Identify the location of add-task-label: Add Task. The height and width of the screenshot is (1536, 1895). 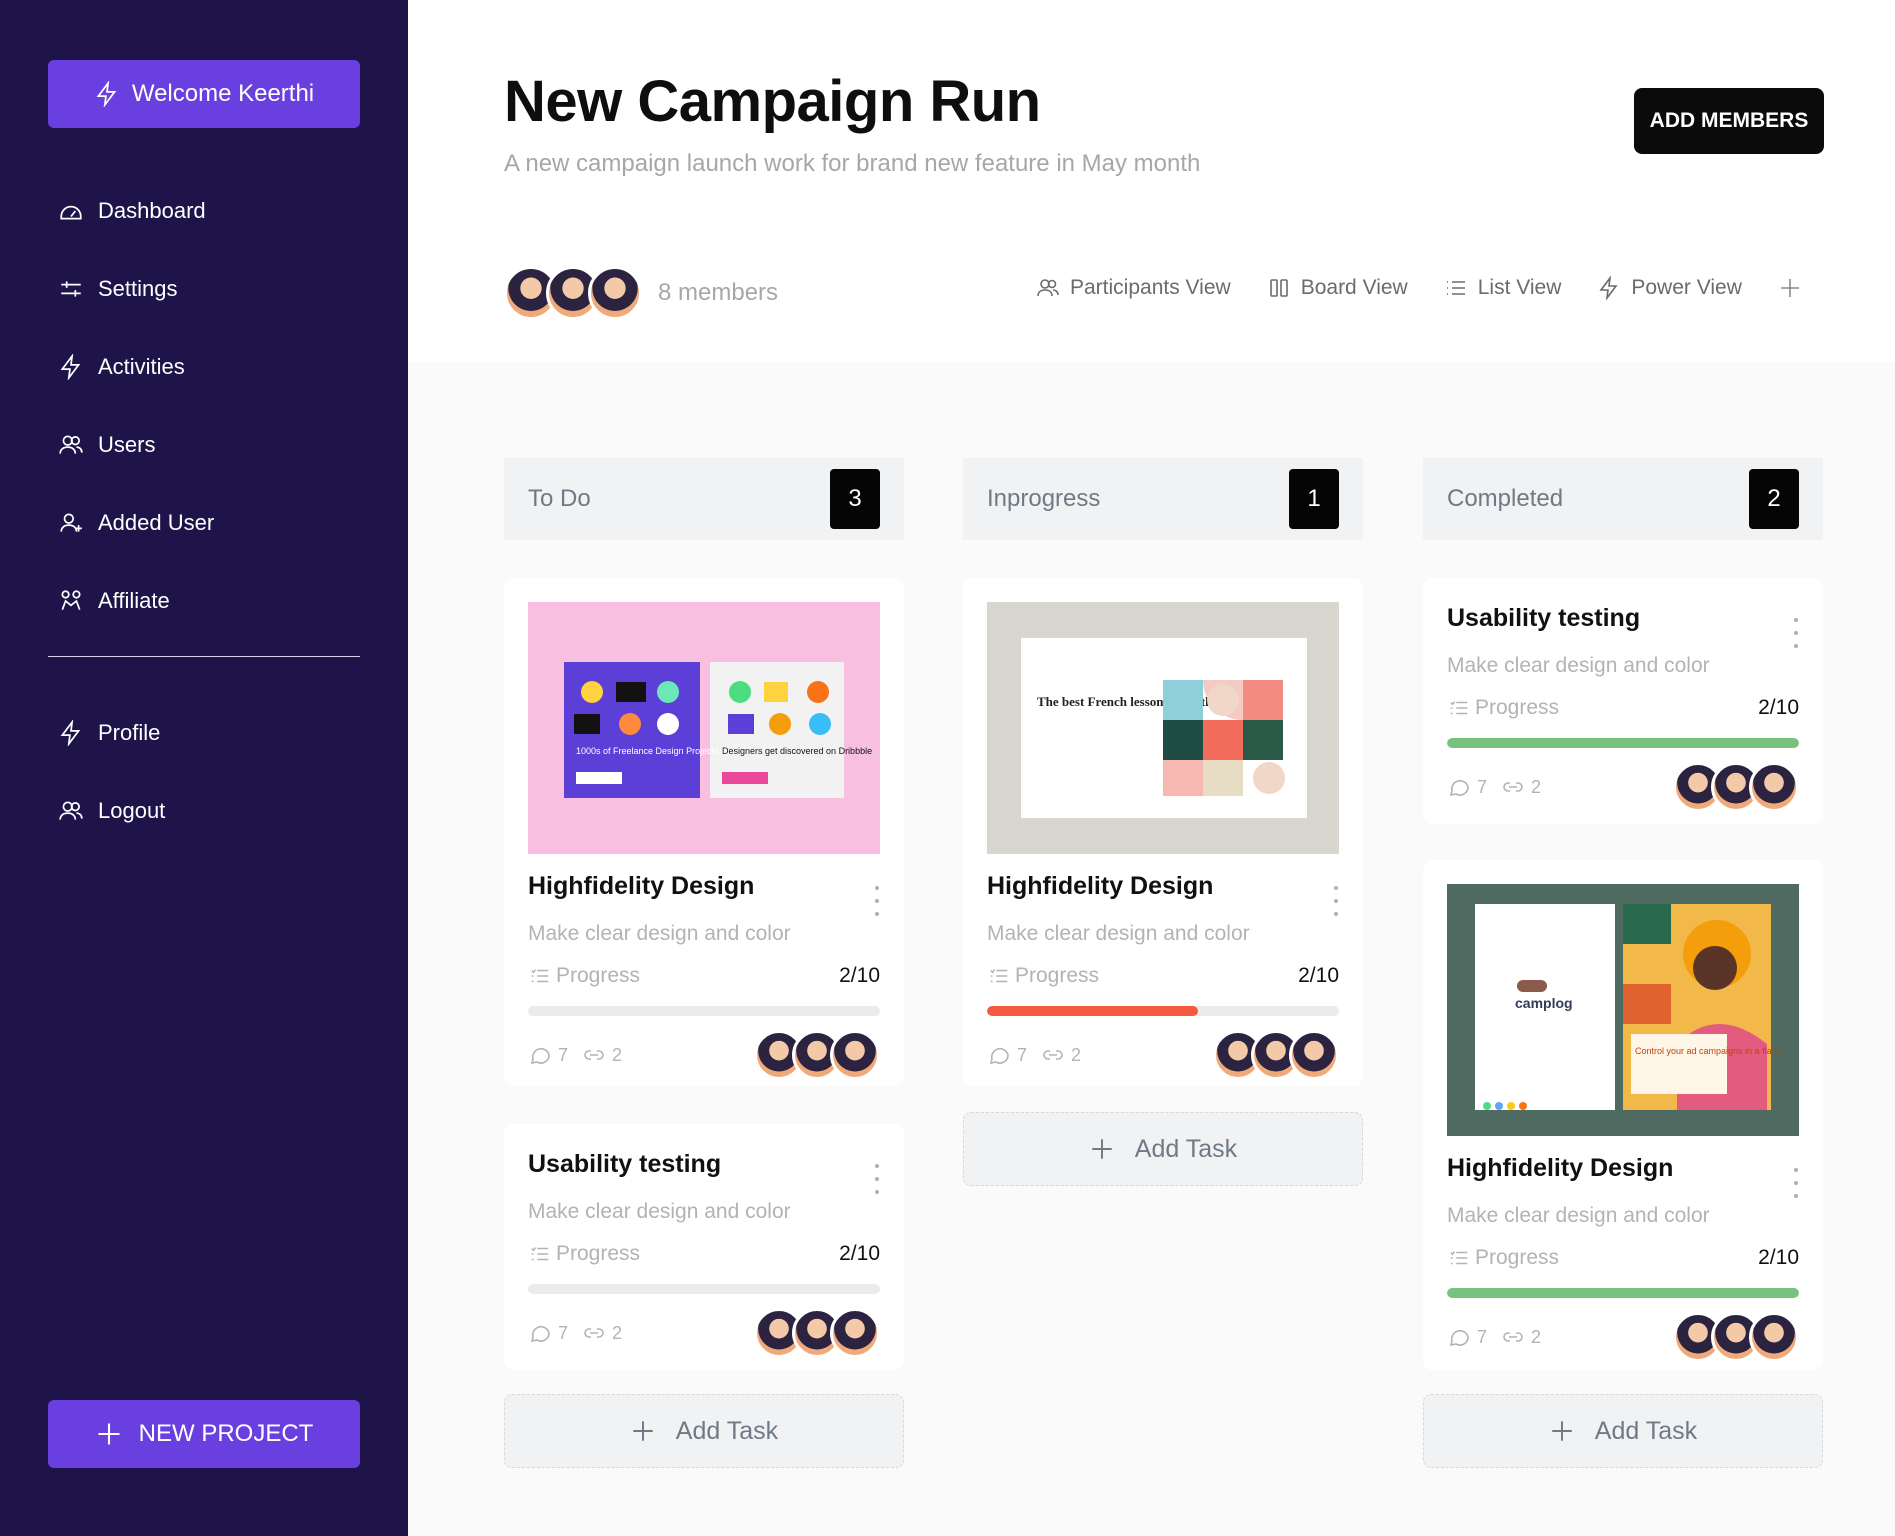
(1186, 1148).